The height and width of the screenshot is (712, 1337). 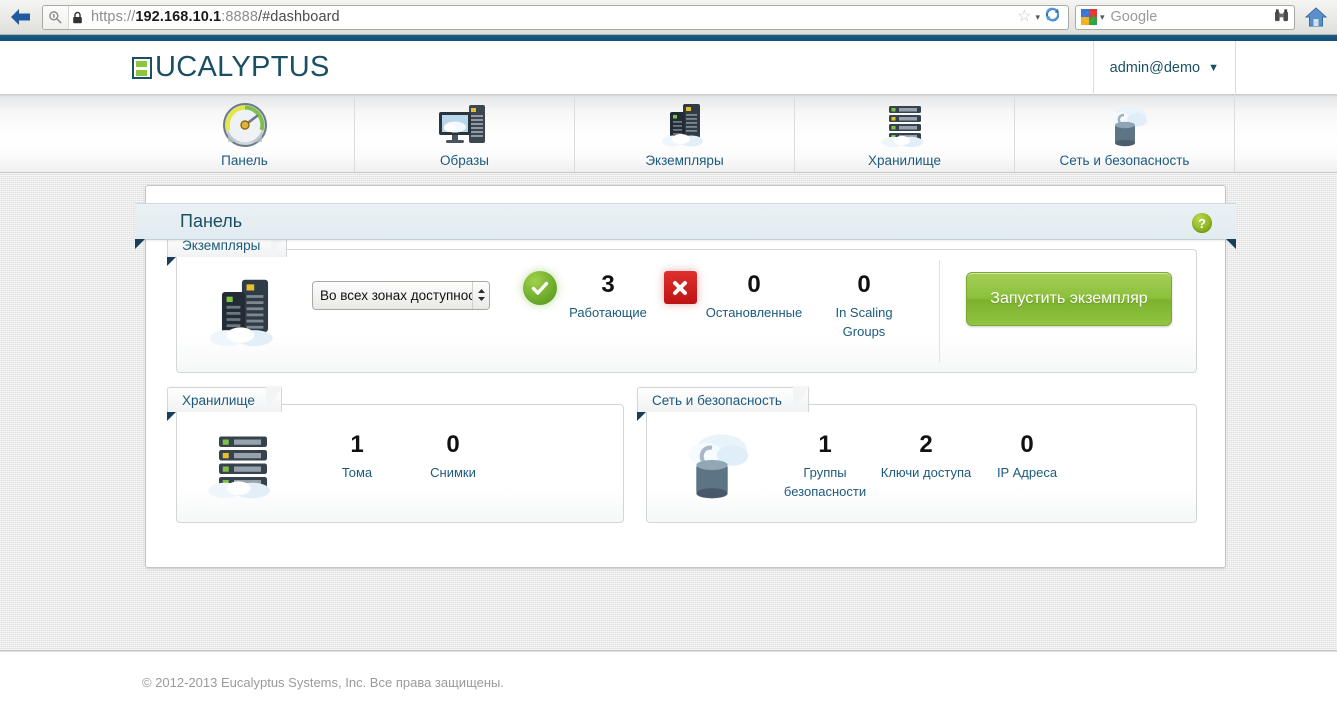 I want to click on url-scheme: https://, so click(x=113, y=17).